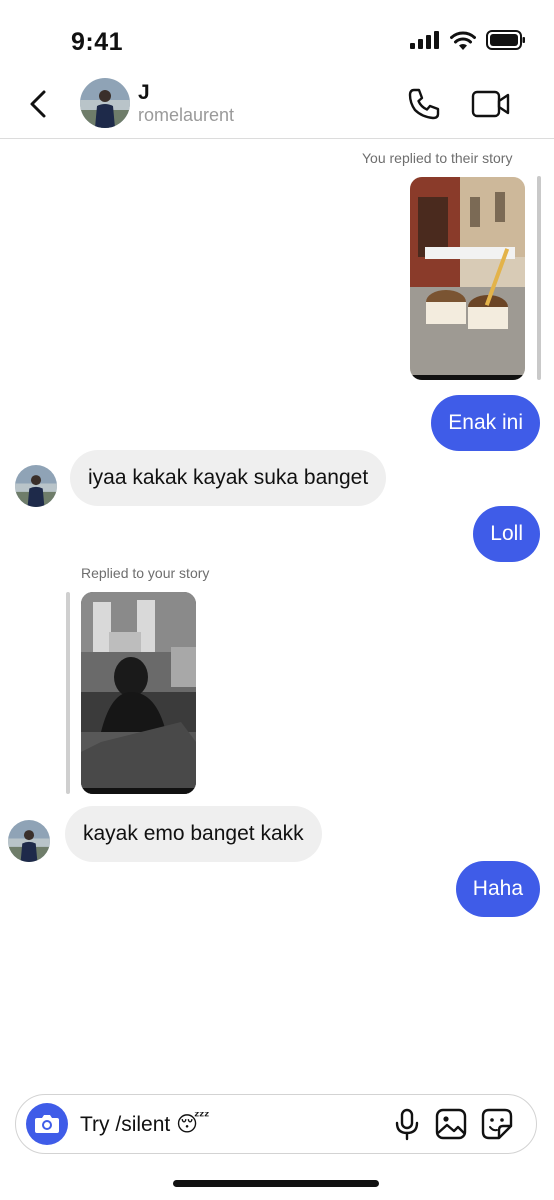 Image resolution: width=554 pixels, height=1200 pixels. I want to click on video-call-button, so click(491, 104).